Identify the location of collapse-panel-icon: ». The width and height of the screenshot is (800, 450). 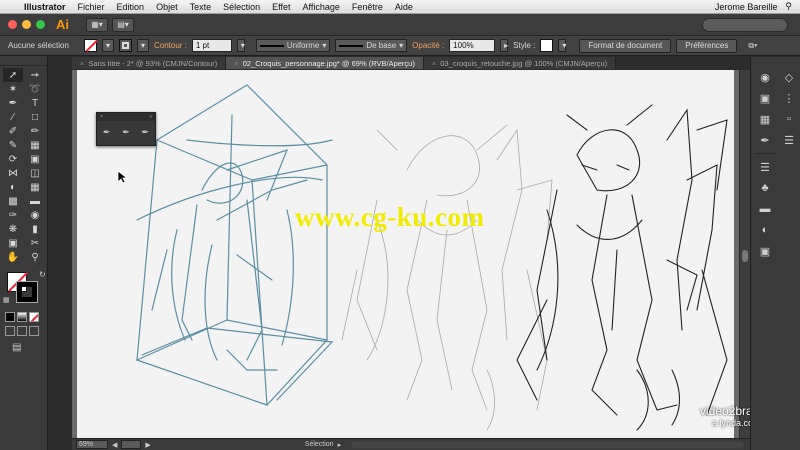
(150, 117).